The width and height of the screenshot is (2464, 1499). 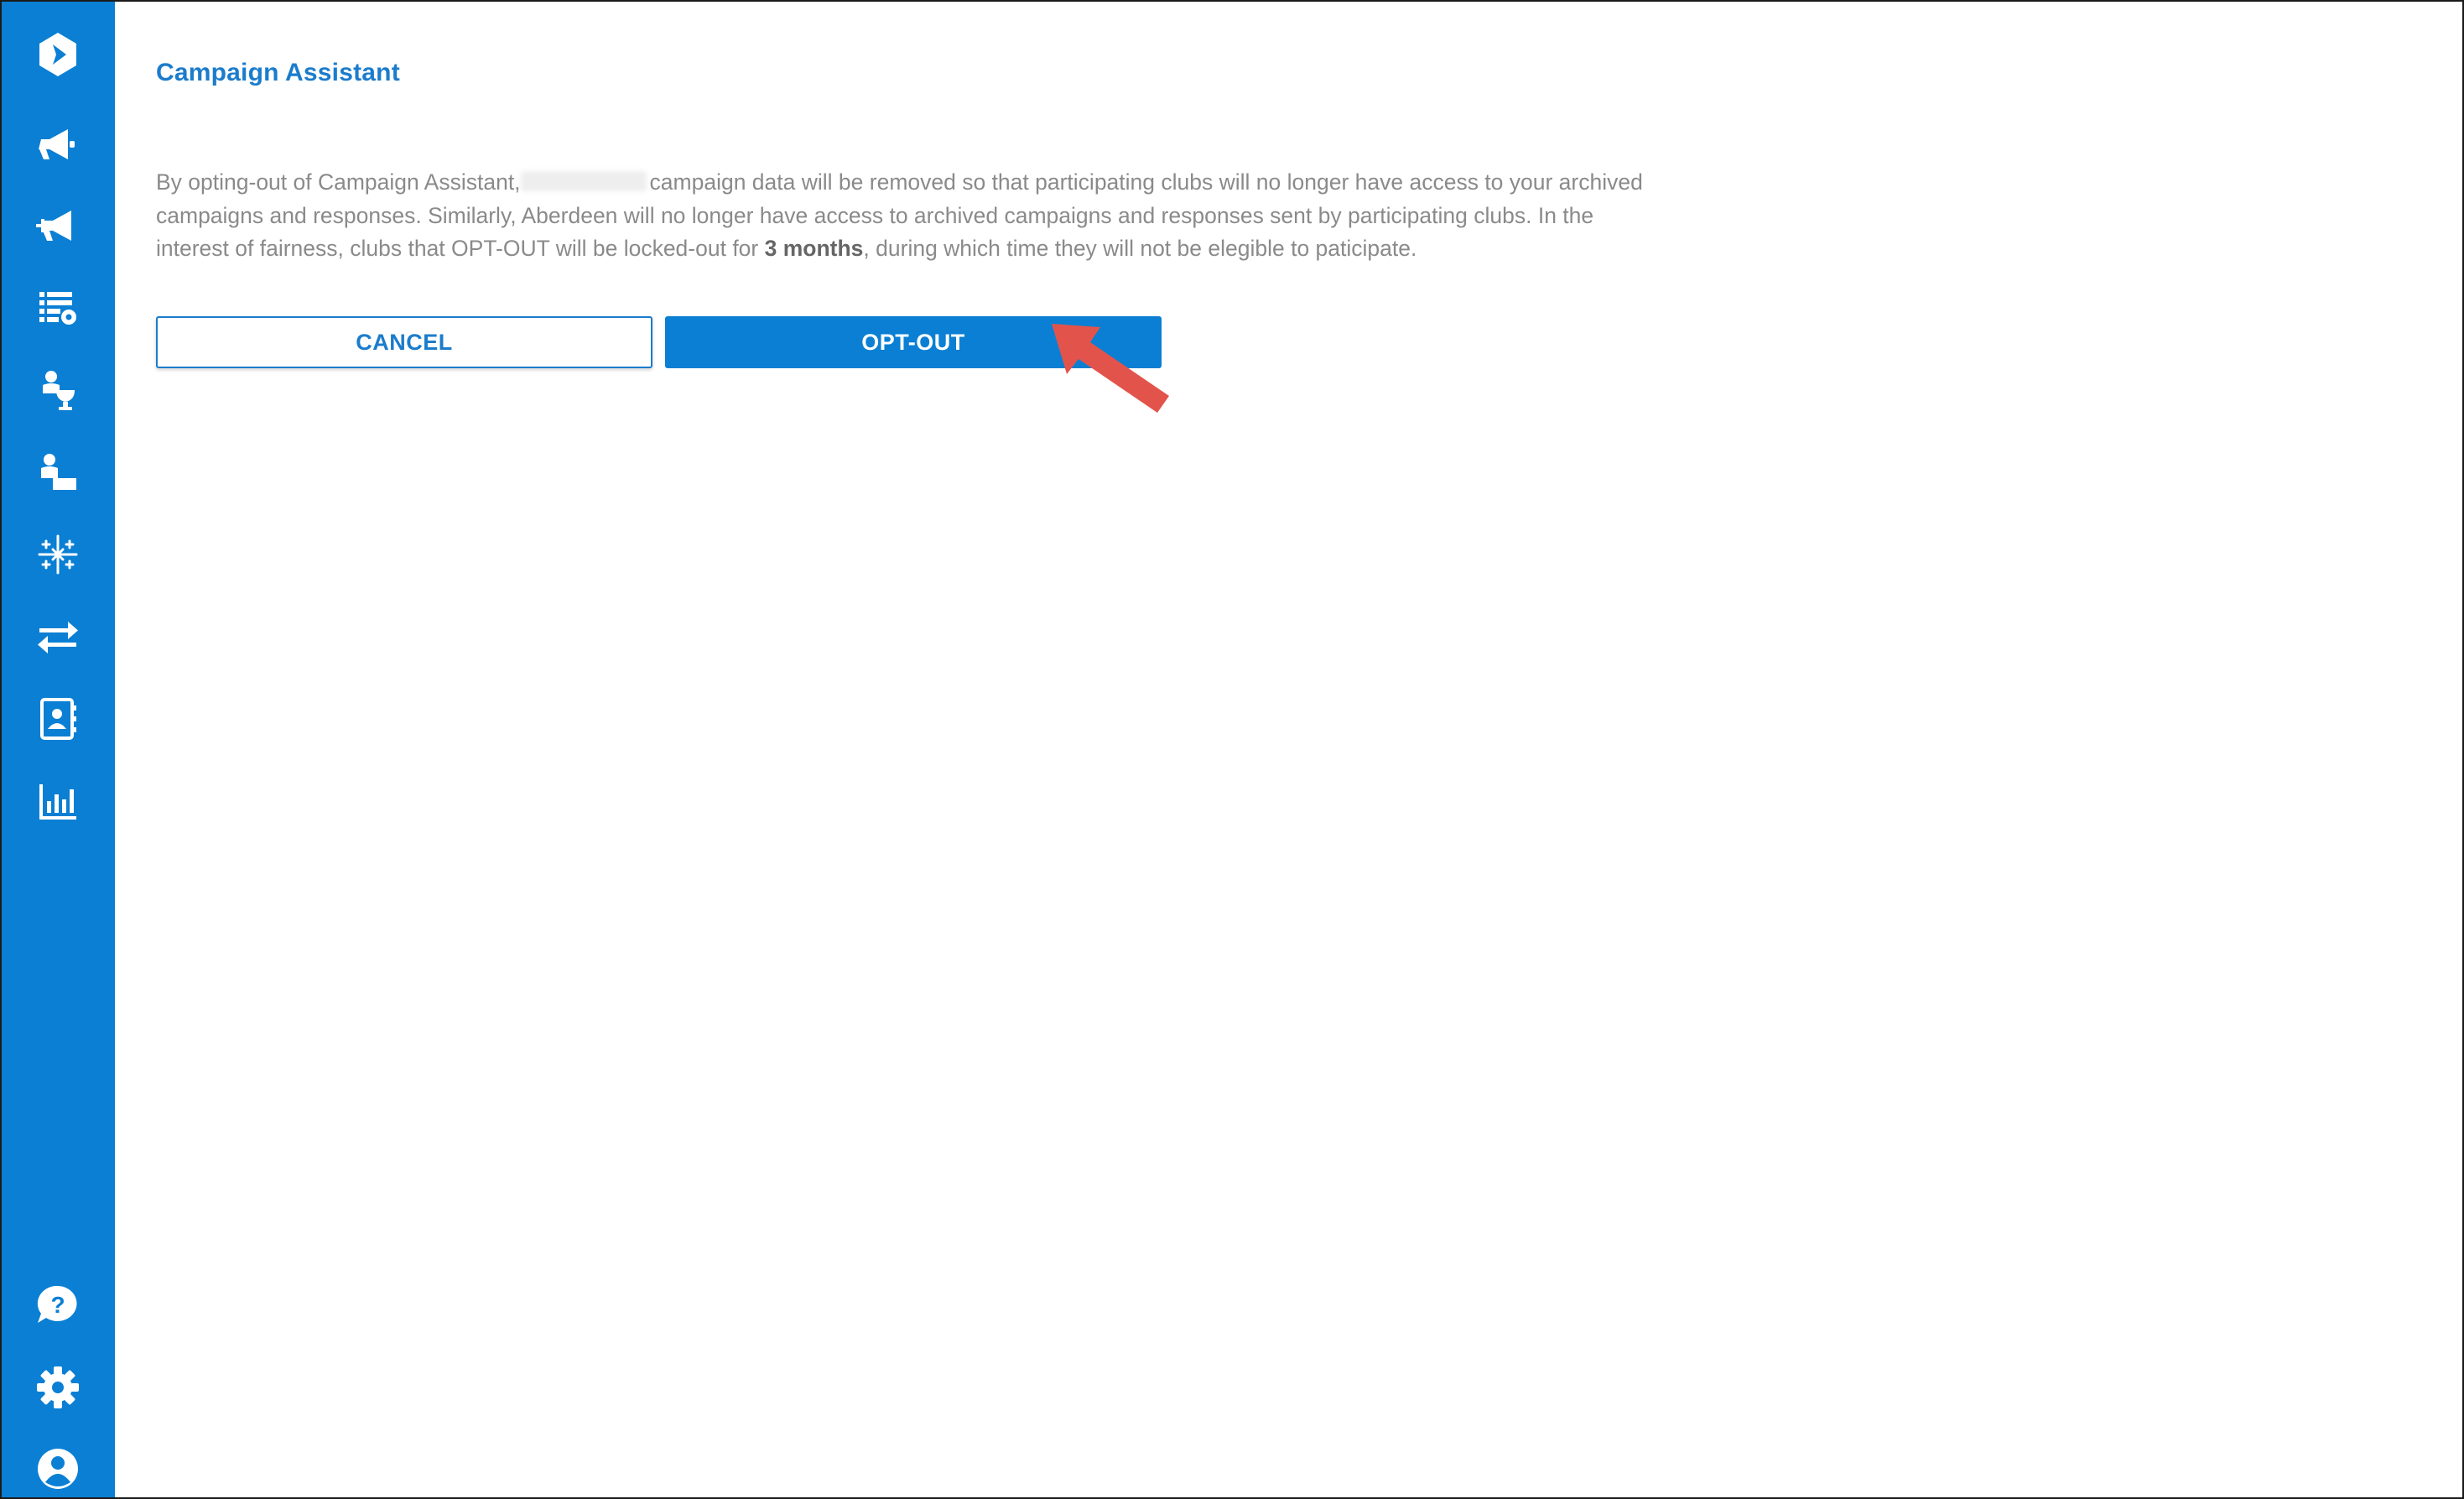 What do you see at coordinates (58, 554) in the screenshot?
I see `sparkle-grid-icon` at bounding box center [58, 554].